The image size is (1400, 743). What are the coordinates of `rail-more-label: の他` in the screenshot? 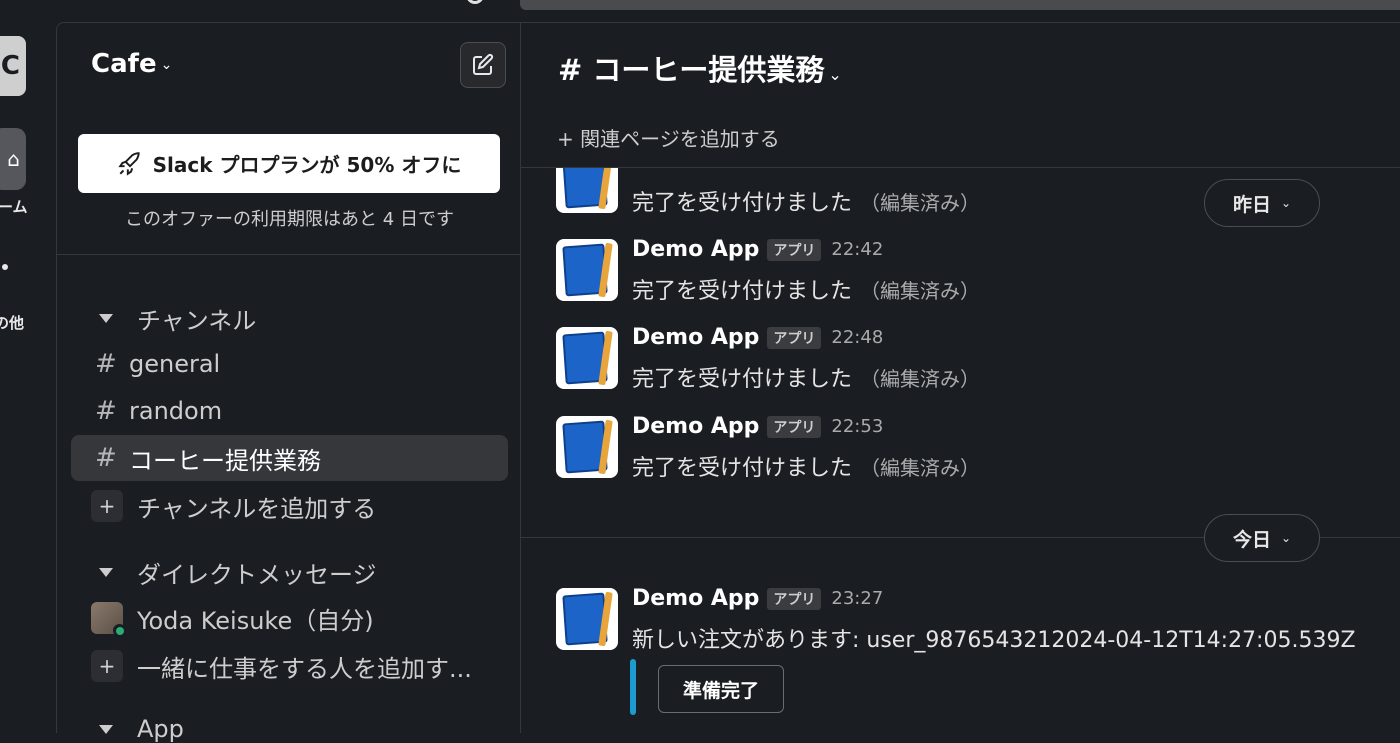 It's located at (12, 323).